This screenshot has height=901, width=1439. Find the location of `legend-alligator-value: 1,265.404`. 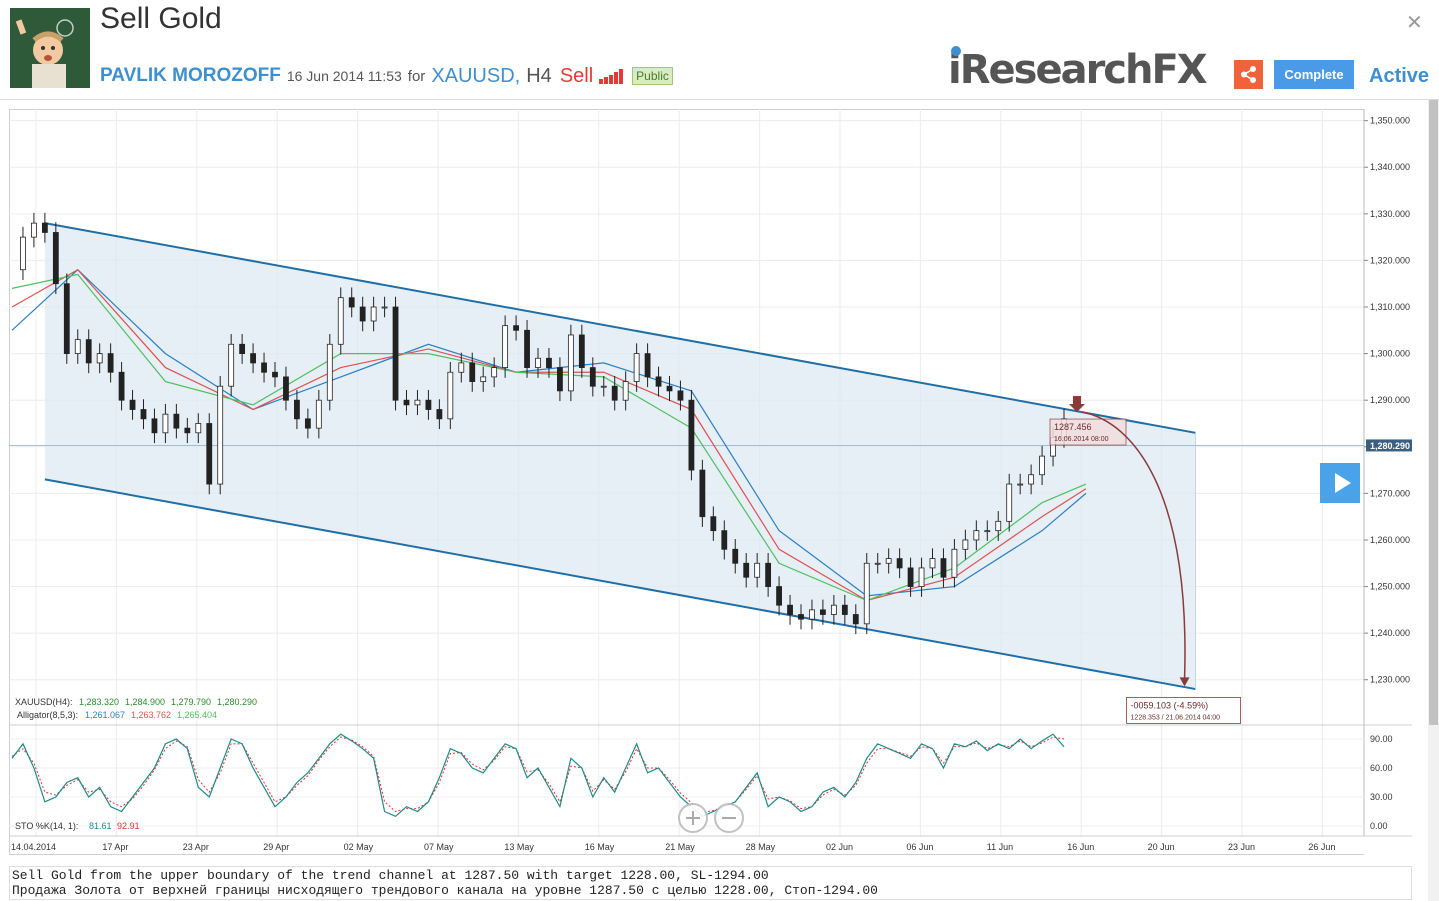

legend-alligator-value: 1,265.404 is located at coordinates (197, 715).